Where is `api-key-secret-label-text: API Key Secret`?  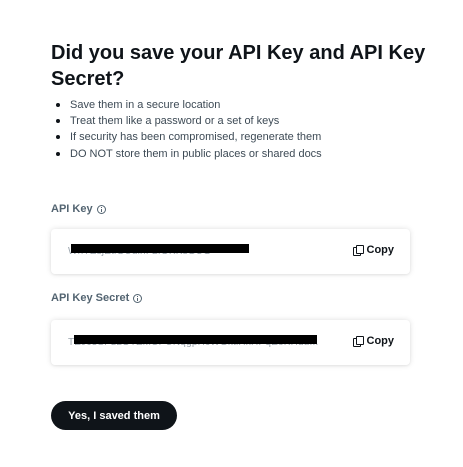 api-key-secret-label-text: API Key Secret is located at coordinates (90, 298).